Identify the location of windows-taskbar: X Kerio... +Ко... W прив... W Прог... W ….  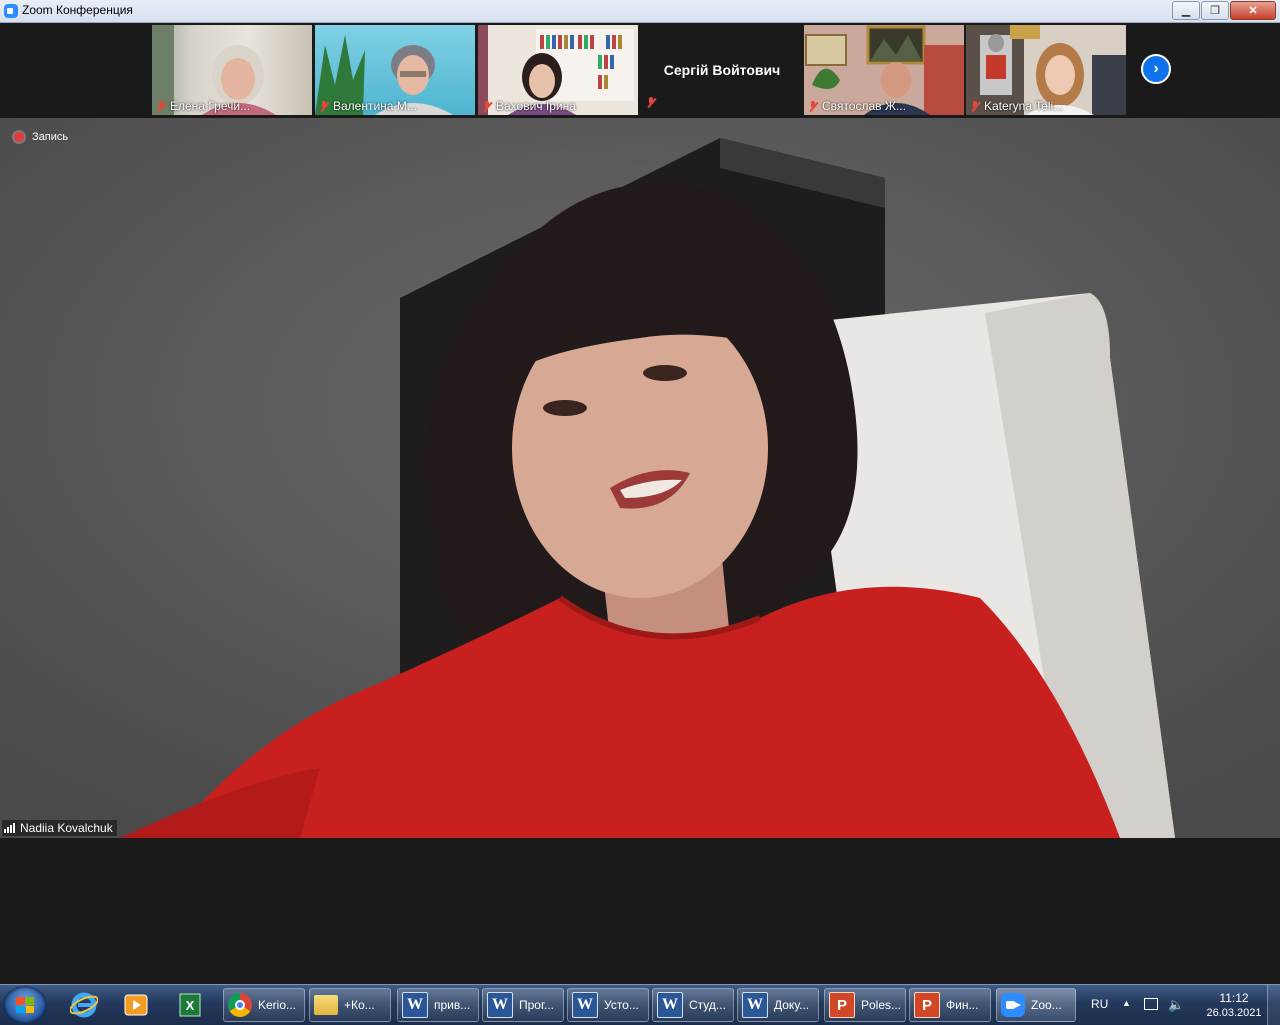
(640, 1004).